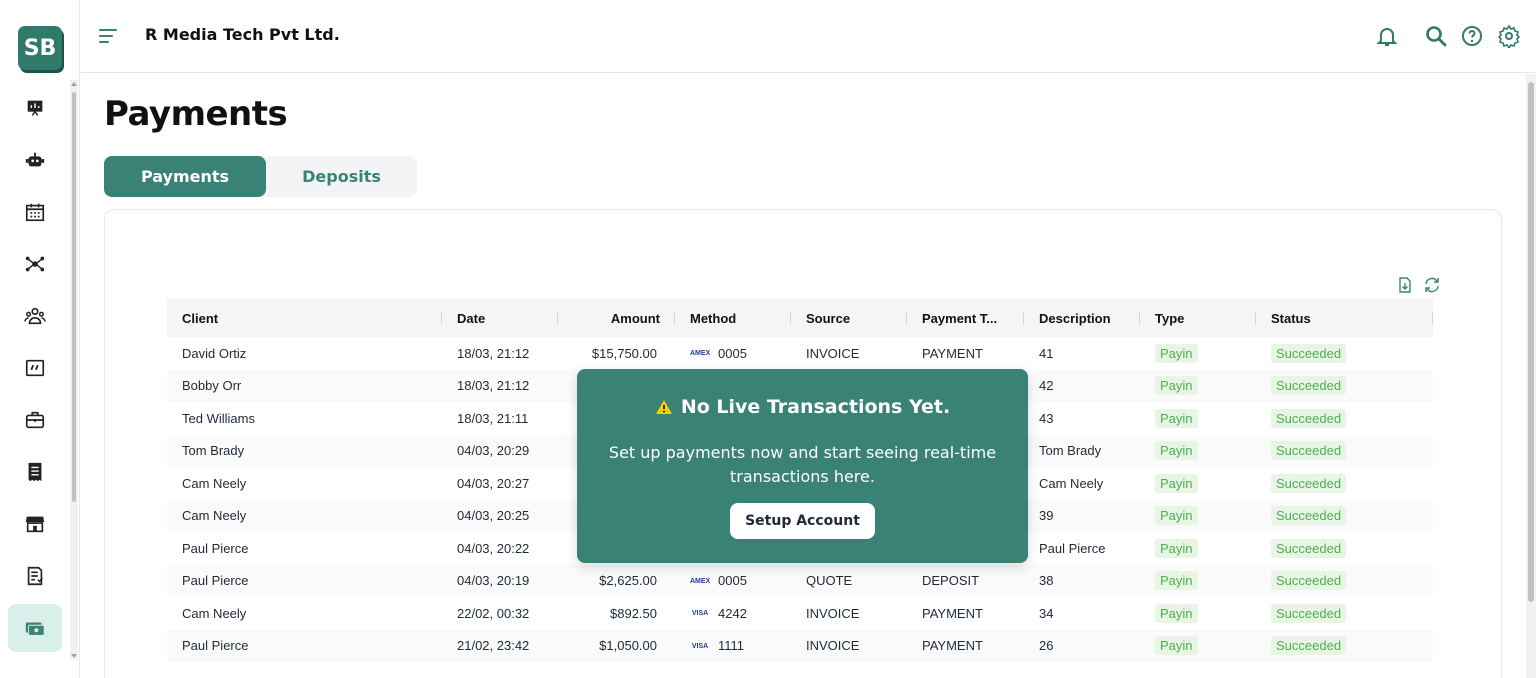 This screenshot has width=1536, height=678. What do you see at coordinates (109, 36) in the screenshot?
I see `menu-toggle-icon` at bounding box center [109, 36].